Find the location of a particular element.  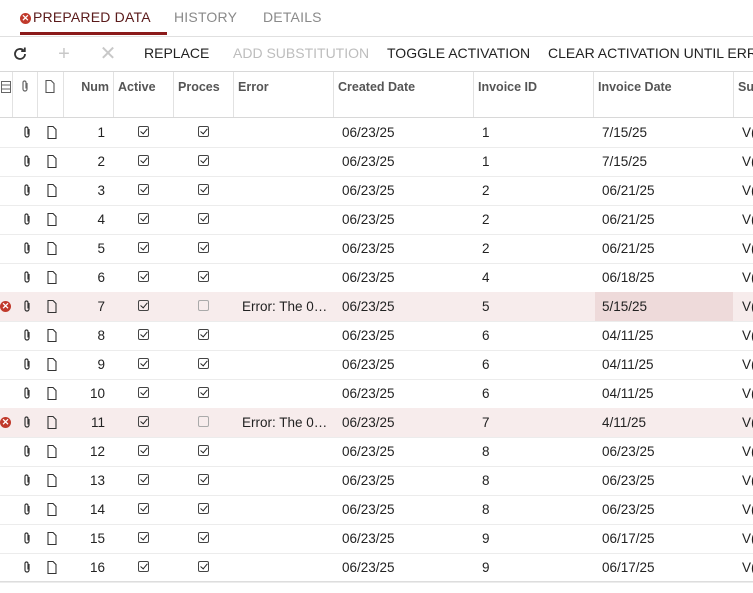

cell-invoice-date: 06/21/25 is located at coordinates (628, 248).